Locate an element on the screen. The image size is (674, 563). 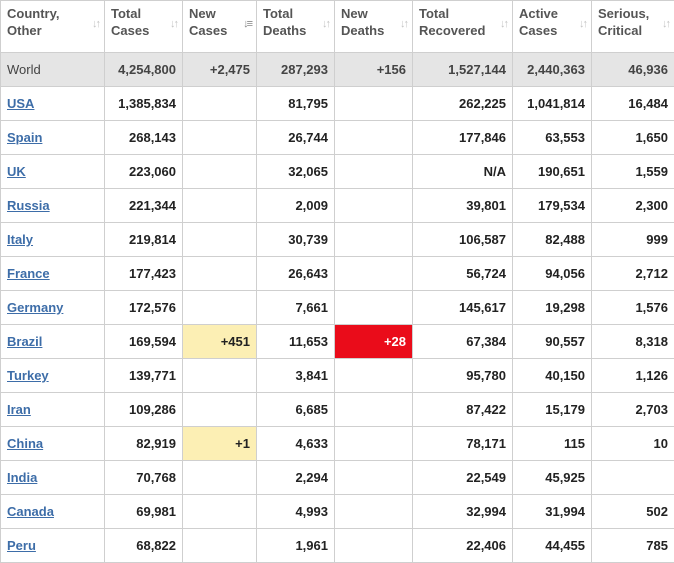
total-deaths-cell: 4,993 is located at coordinates (296, 512).